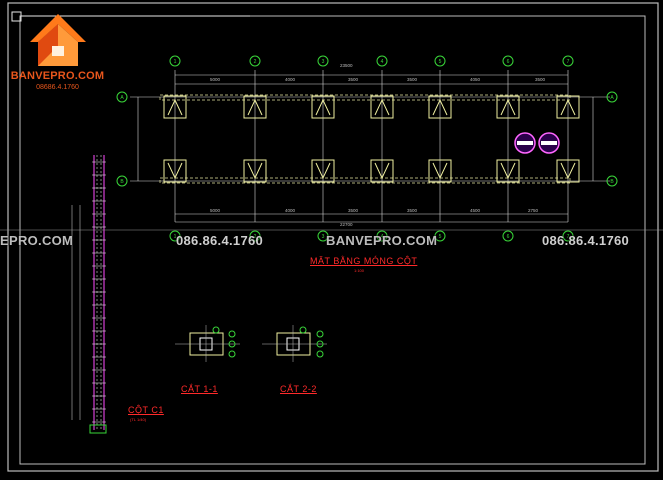 This screenshot has width=663, height=480. What do you see at coordinates (508, 237) in the screenshot?
I see `axis-bubble-bottom-6-label: 6` at bounding box center [508, 237].